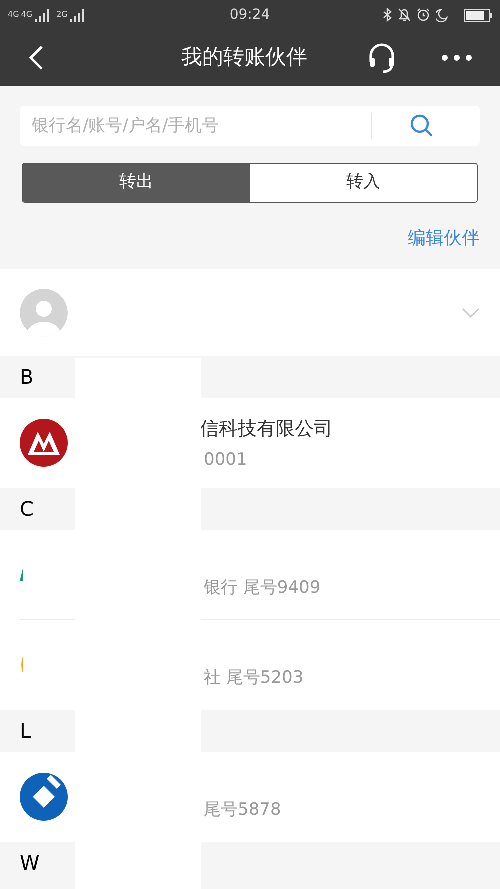 The height and width of the screenshot is (889, 500). I want to click on avatar-icon, so click(44, 312).